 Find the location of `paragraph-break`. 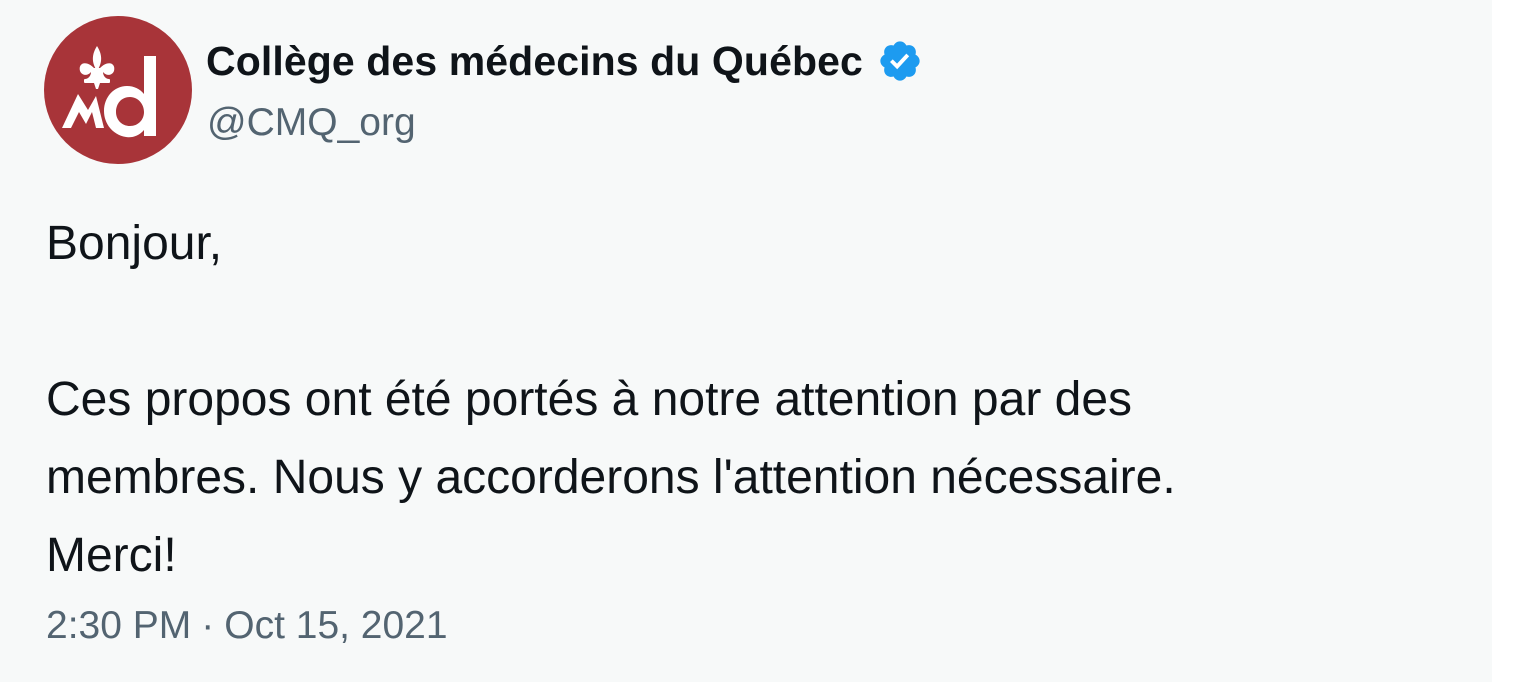

paragraph-break is located at coordinates (766, 322).